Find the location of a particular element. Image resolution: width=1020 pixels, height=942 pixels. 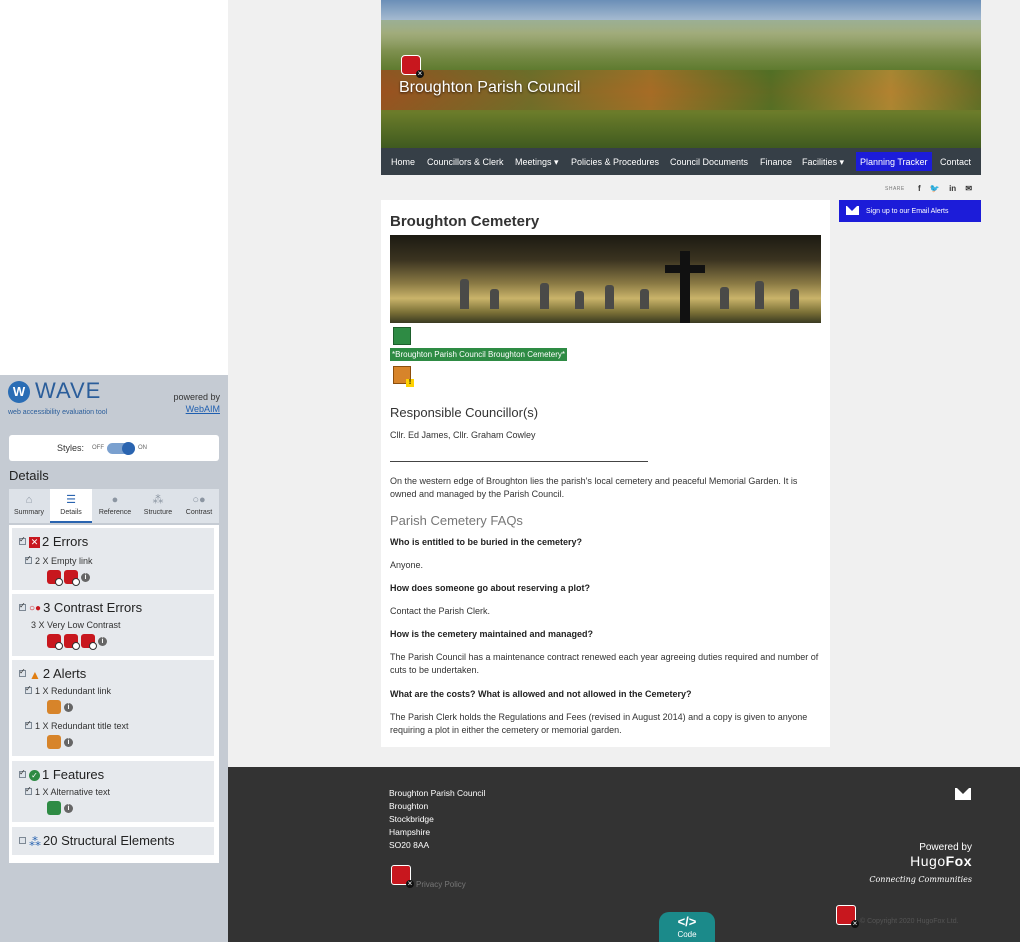

hierarchy-icon: ⁂ is located at coordinates (158, 500).